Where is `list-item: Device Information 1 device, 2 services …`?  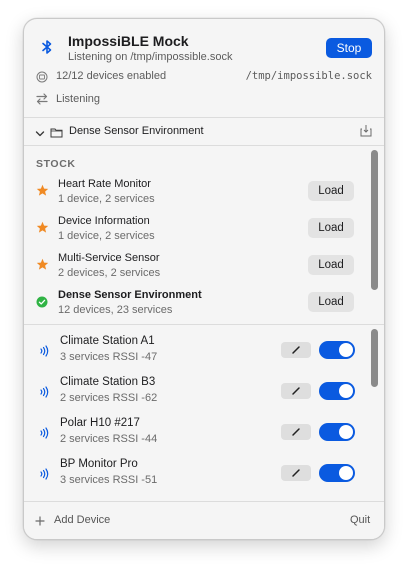
list-item: Device Information 1 device, 2 services … is located at coordinates (196, 230).